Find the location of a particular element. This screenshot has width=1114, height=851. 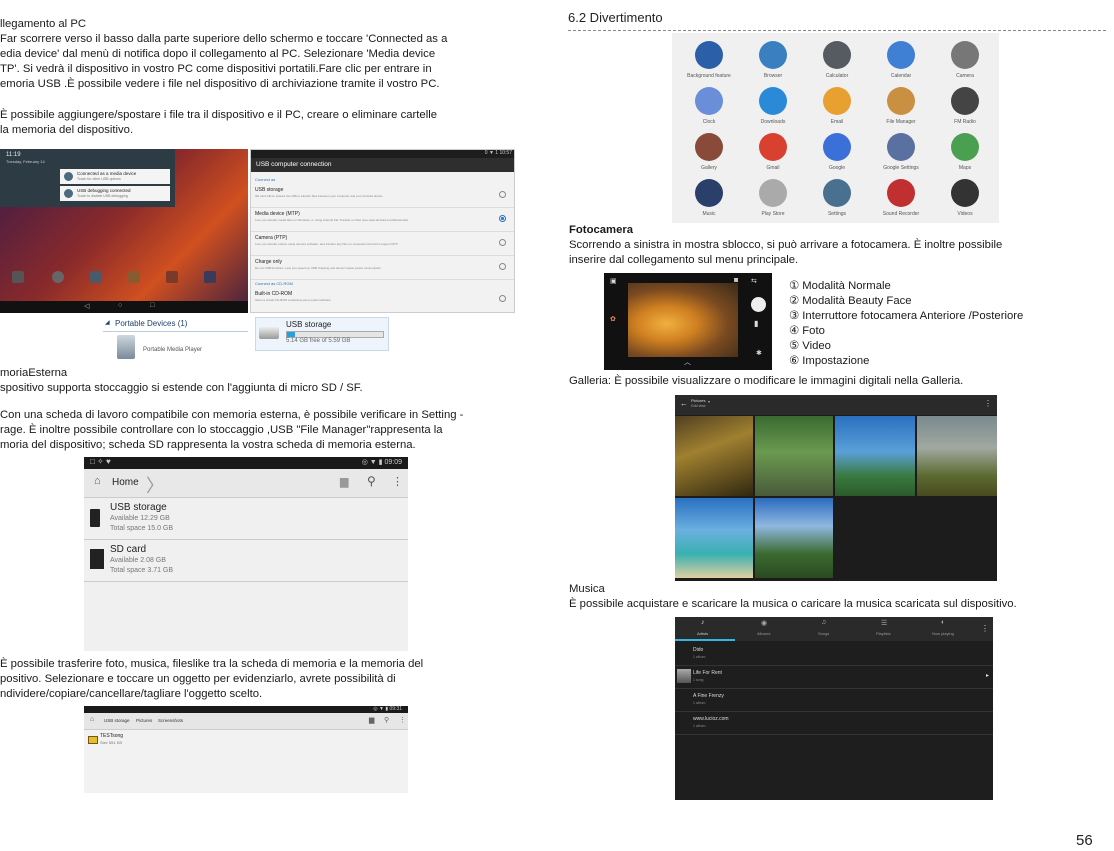

app-fm-radio: FM Radio is located at coordinates (965, 109).